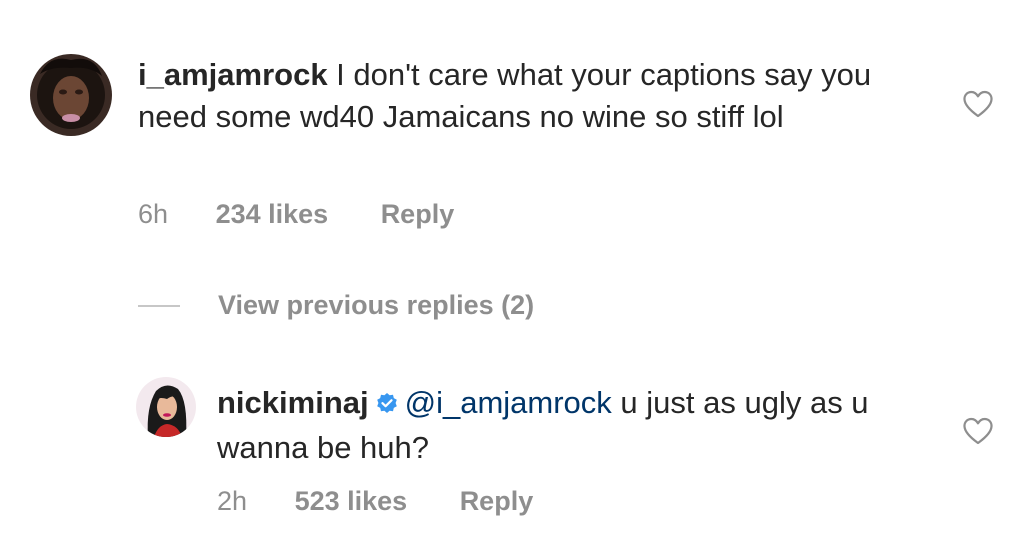 Image resolution: width=1024 pixels, height=546 pixels. What do you see at coordinates (272, 214) in the screenshot?
I see `comment-likes: 234 likes` at bounding box center [272, 214].